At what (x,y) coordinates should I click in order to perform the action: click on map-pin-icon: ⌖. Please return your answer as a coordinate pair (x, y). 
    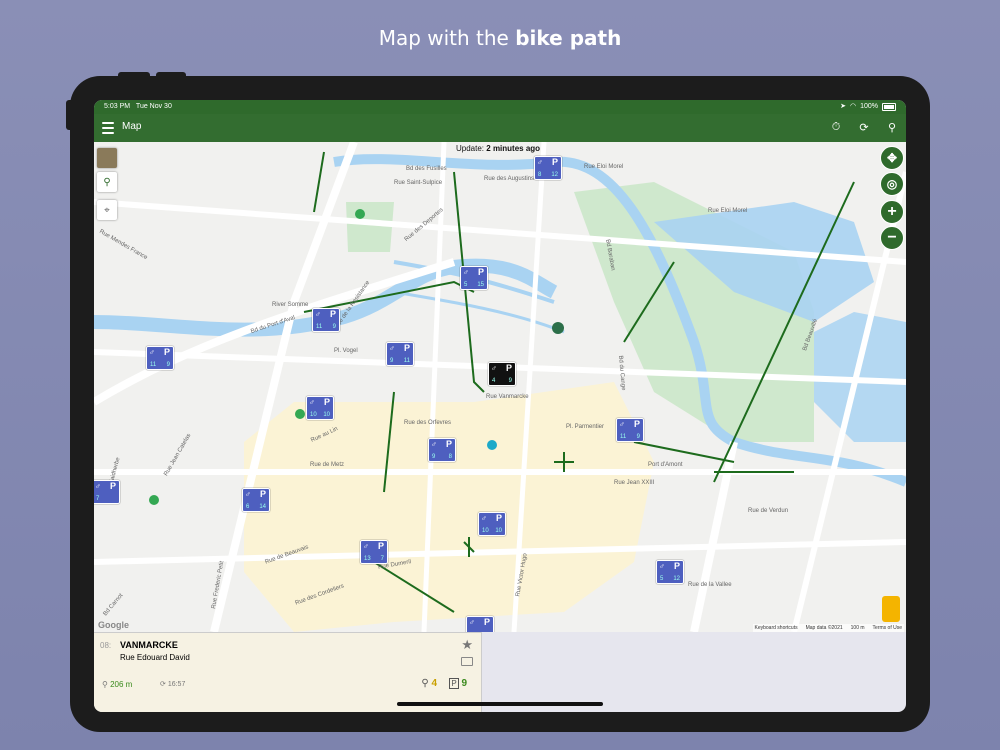
    Looking at the image, I should click on (107, 210).